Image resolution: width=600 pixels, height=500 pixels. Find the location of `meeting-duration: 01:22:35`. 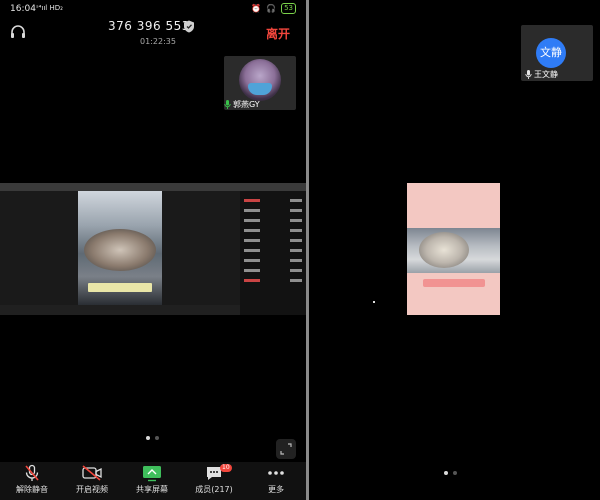

meeting-duration: 01:22:35 is located at coordinates (158, 41).